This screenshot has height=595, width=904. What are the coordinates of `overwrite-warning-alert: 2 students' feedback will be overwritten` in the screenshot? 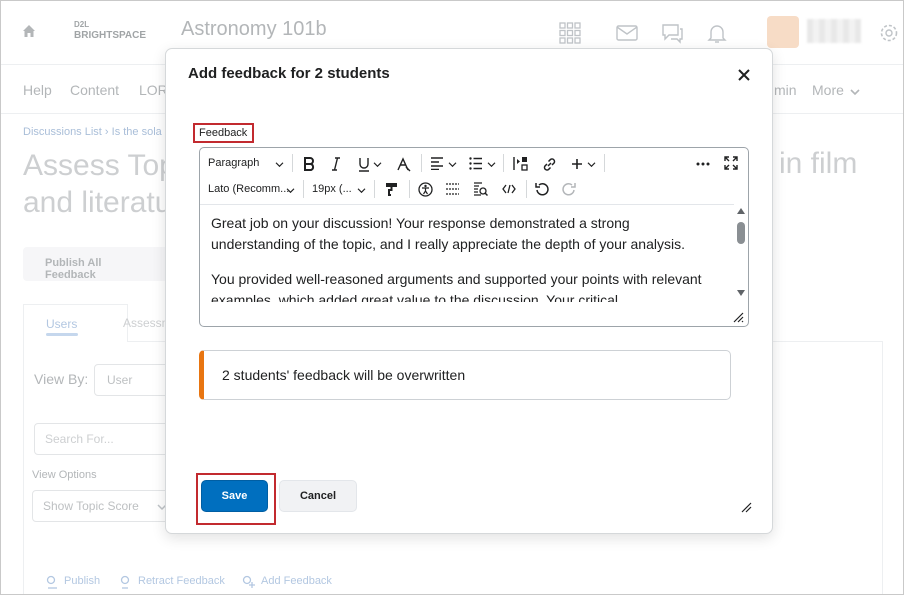 It's located at (465, 375).